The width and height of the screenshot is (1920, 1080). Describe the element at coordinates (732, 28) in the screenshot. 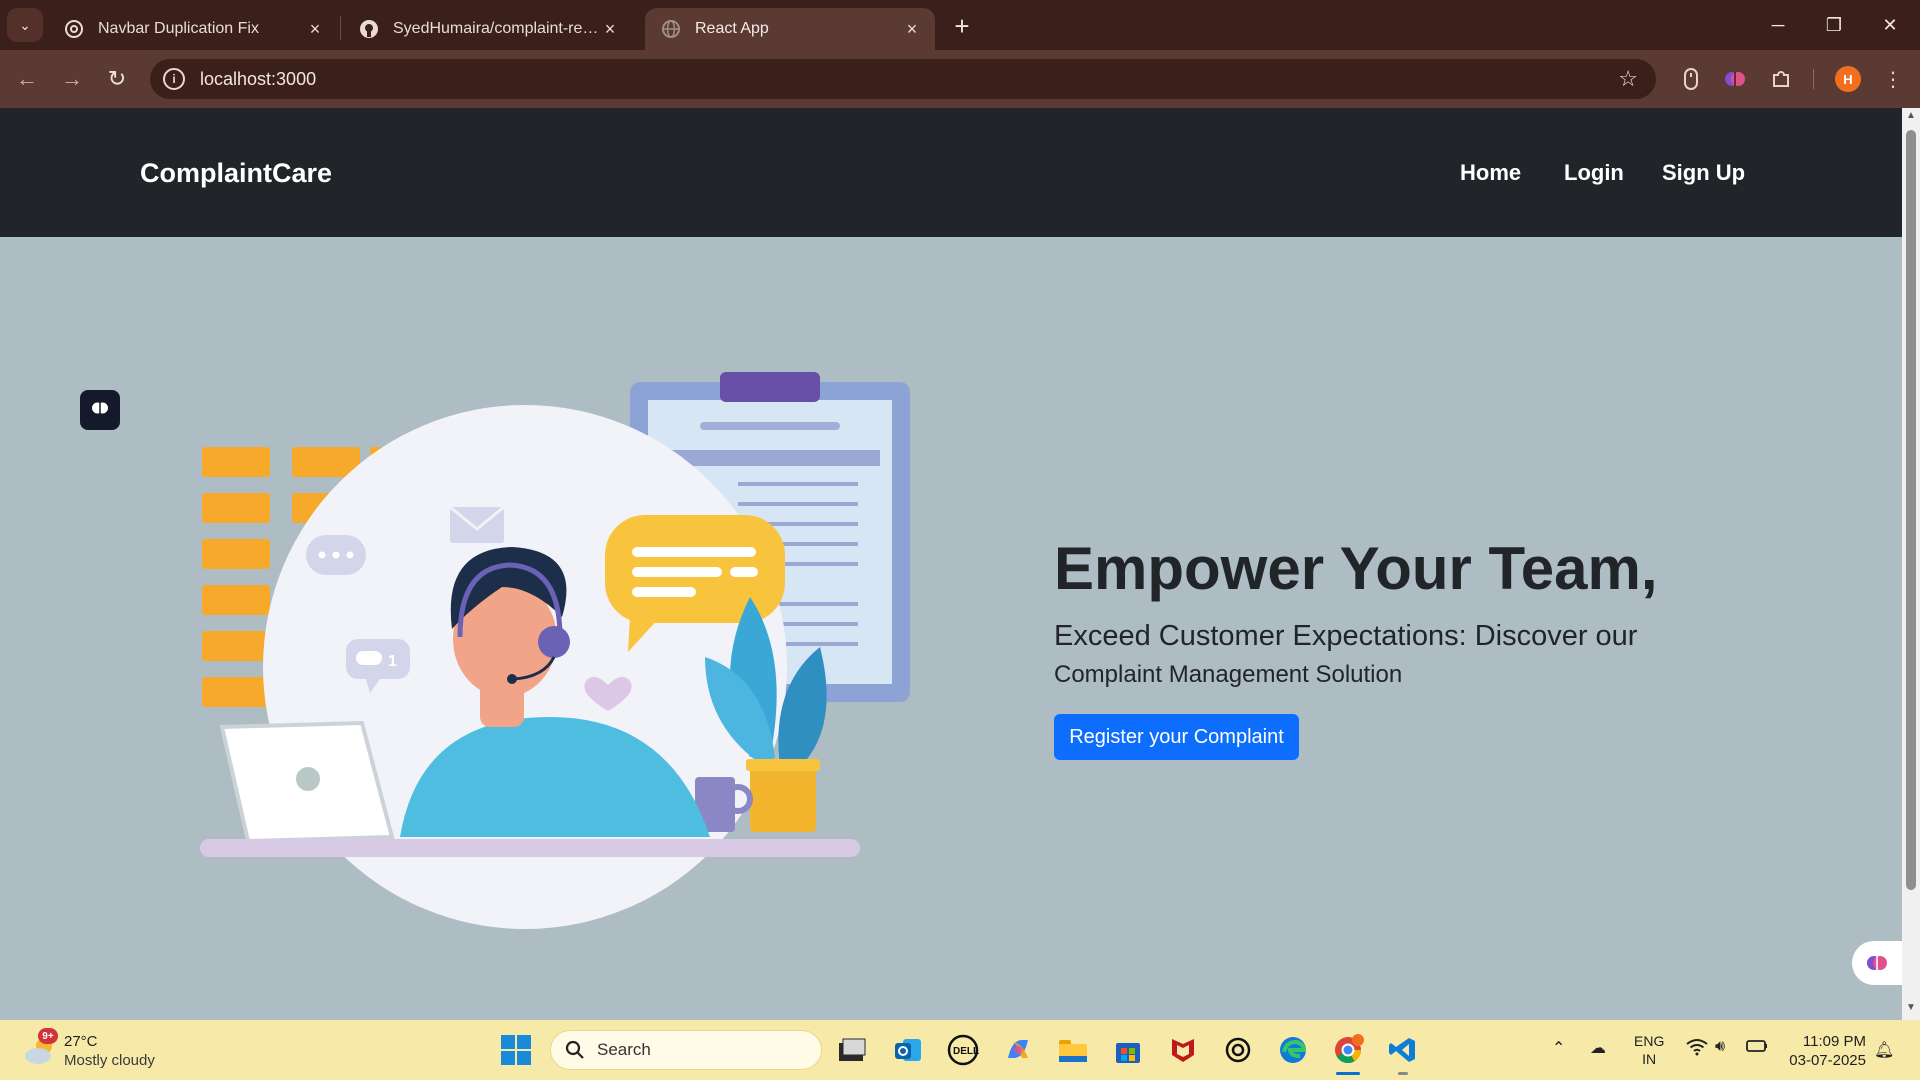

I see `tab-title: React App` at that location.